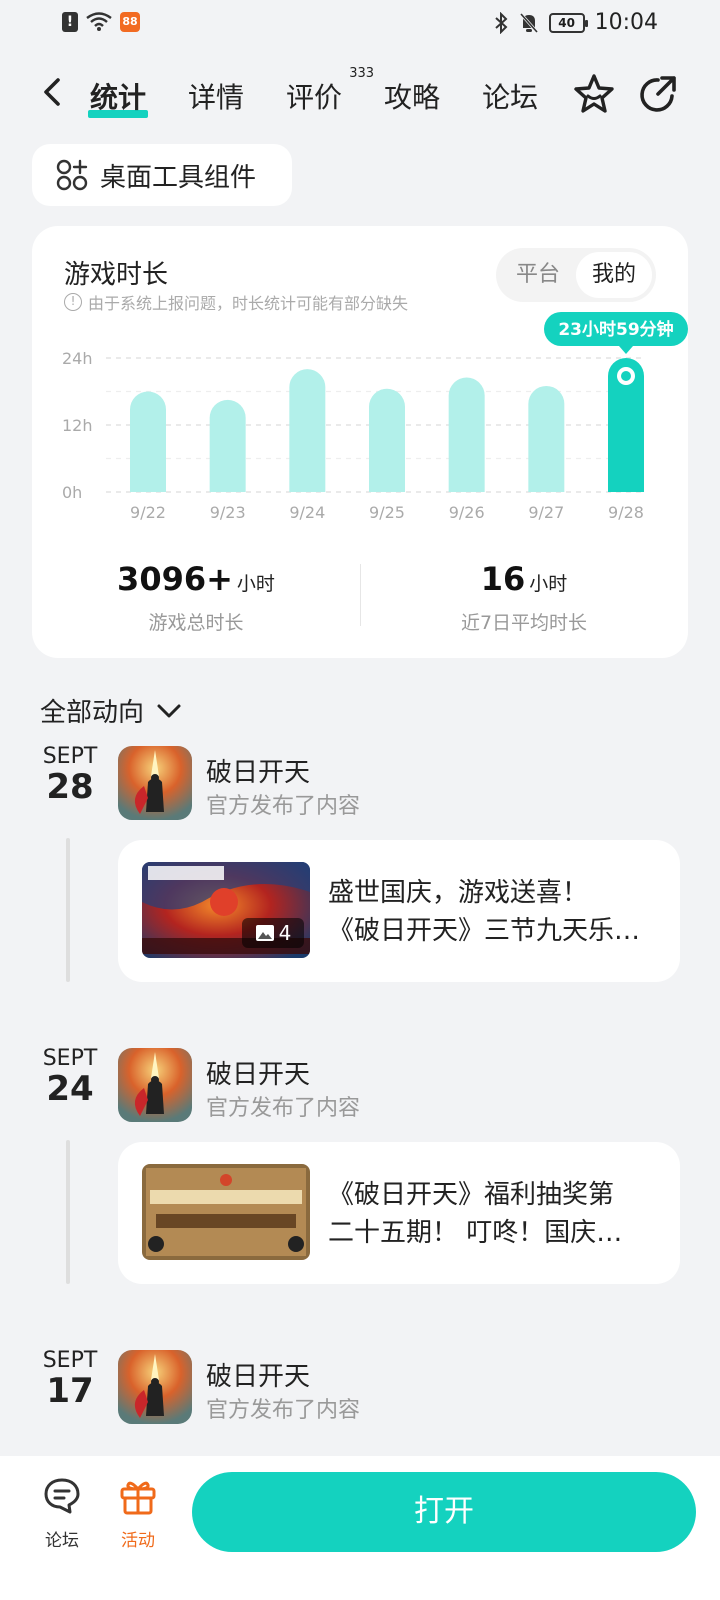  Describe the element at coordinates (314, 97) in the screenshot. I see `tab-reviews-label: 评价` at that location.